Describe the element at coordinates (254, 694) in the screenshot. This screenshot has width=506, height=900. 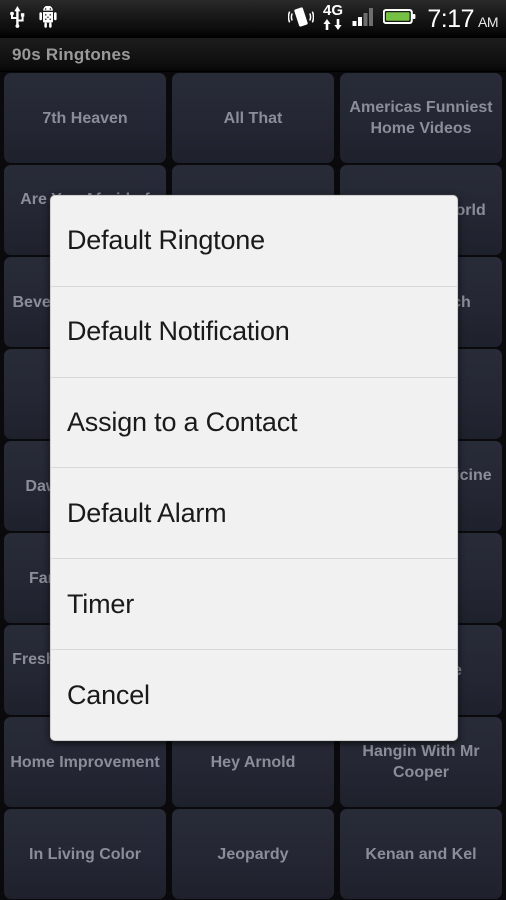
I see `dialog-item: Cancel` at that location.